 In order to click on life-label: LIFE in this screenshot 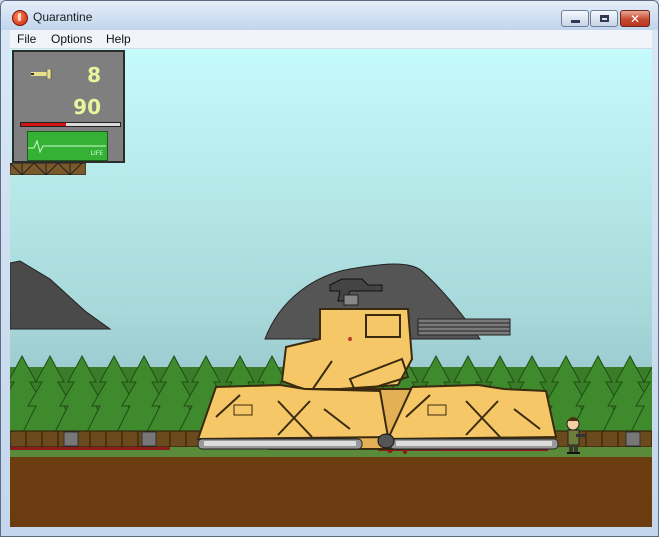, I will do `click(96, 153)`.